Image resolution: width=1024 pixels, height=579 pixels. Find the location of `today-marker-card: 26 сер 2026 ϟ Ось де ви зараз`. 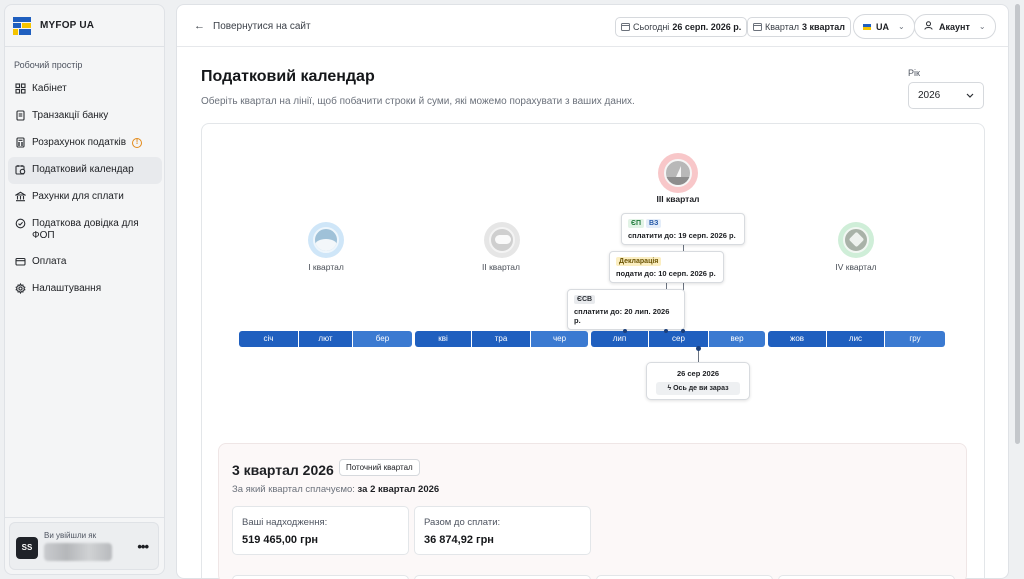

today-marker-card: 26 сер 2026 ϟ Ось де ви зараз is located at coordinates (698, 381).